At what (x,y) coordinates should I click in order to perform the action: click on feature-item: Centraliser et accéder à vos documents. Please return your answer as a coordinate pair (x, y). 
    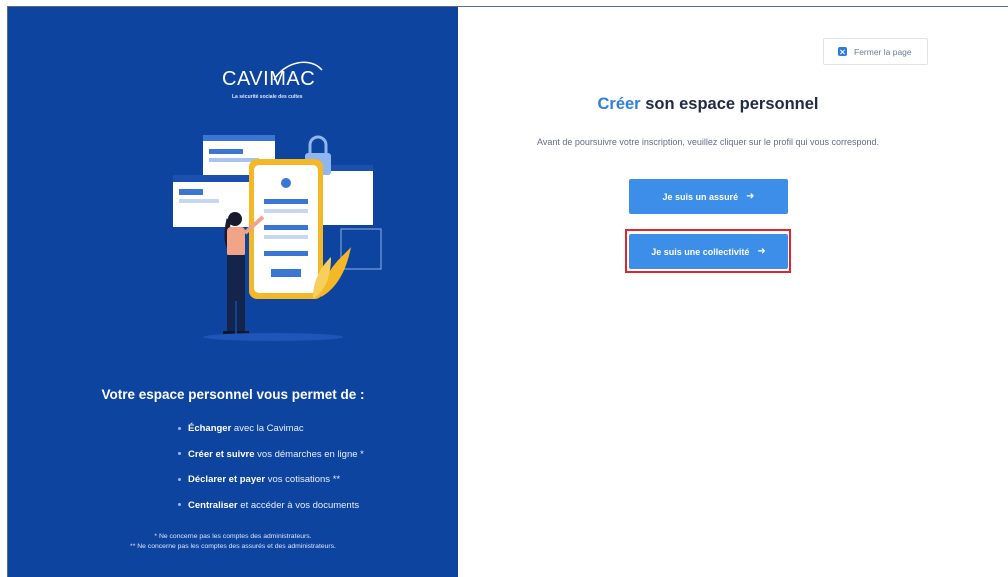
    Looking at the image, I should click on (271, 512).